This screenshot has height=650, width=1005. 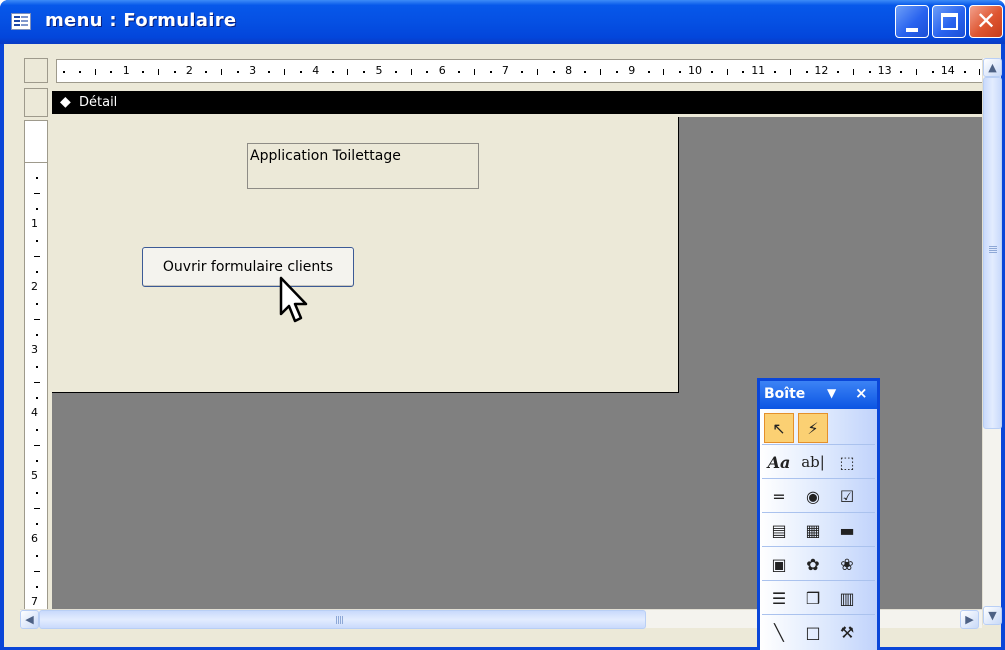 I want to click on open-clients-form-button: Ouvrir formulaire clients, so click(x=248, y=267).